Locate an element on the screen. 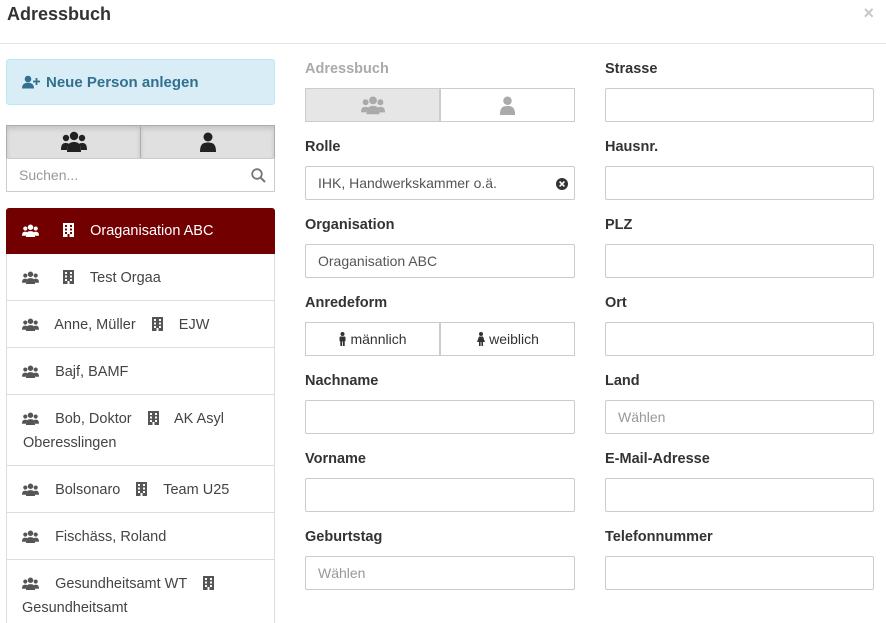 The image size is (886, 623). female-icon is located at coordinates (481, 339).